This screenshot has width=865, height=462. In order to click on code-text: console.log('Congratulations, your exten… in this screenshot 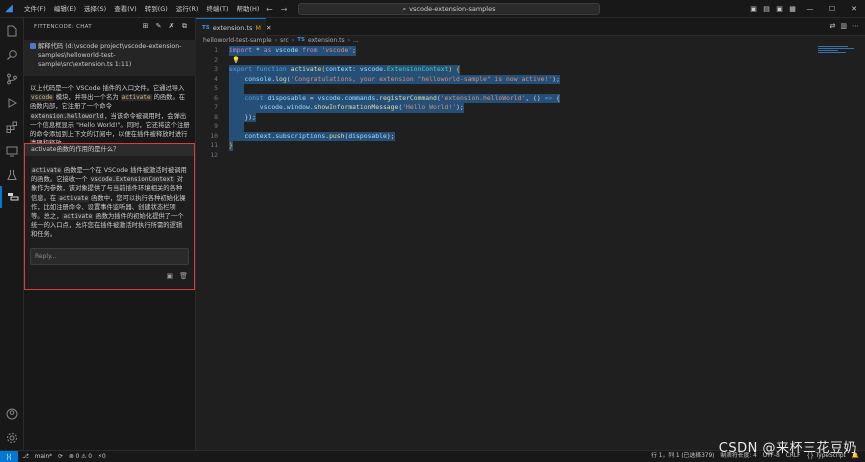, I will do `click(394, 79)`.